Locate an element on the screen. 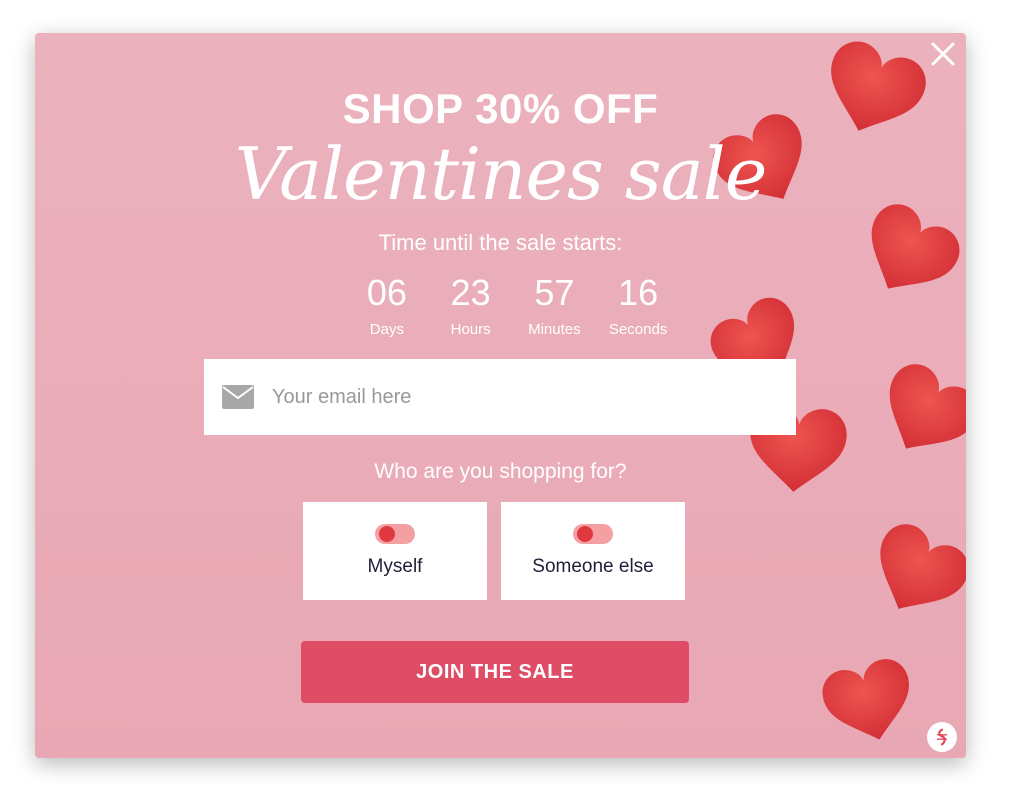 The height and width of the screenshot is (803, 1024). countdown-seconds: 16 Seconds is located at coordinates (638, 306).